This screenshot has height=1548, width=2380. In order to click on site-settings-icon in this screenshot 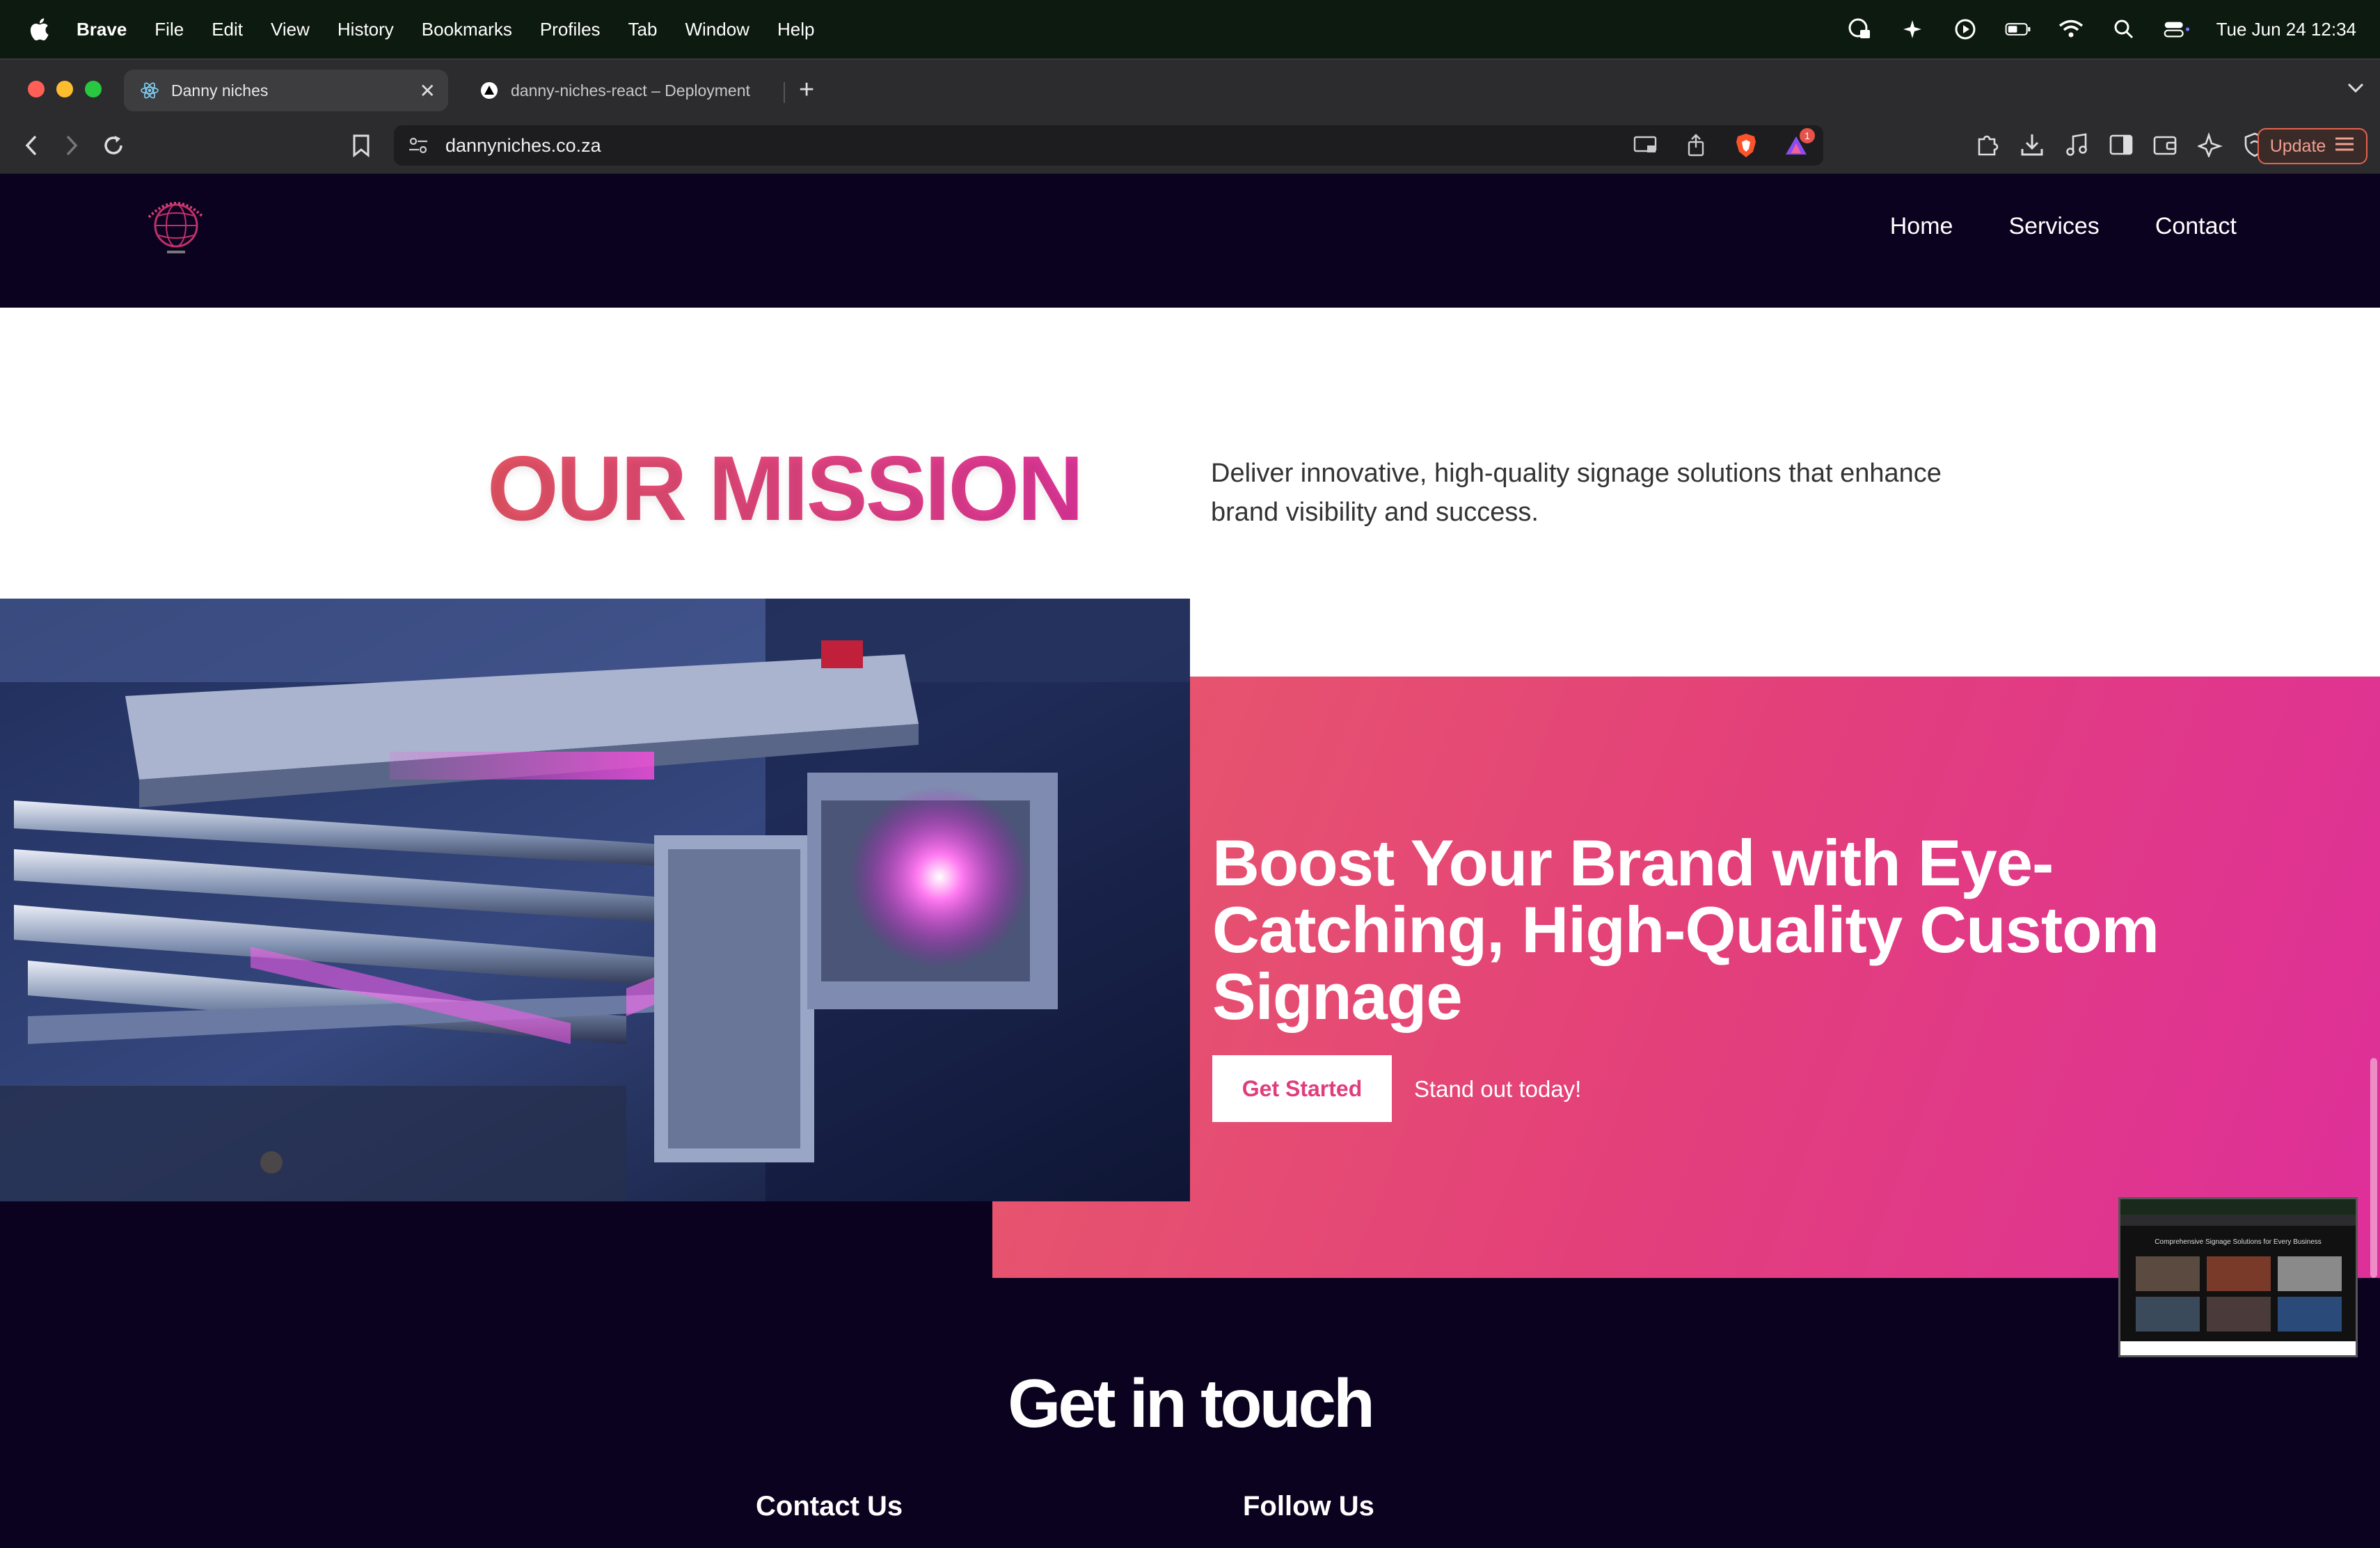, I will do `click(418, 145)`.